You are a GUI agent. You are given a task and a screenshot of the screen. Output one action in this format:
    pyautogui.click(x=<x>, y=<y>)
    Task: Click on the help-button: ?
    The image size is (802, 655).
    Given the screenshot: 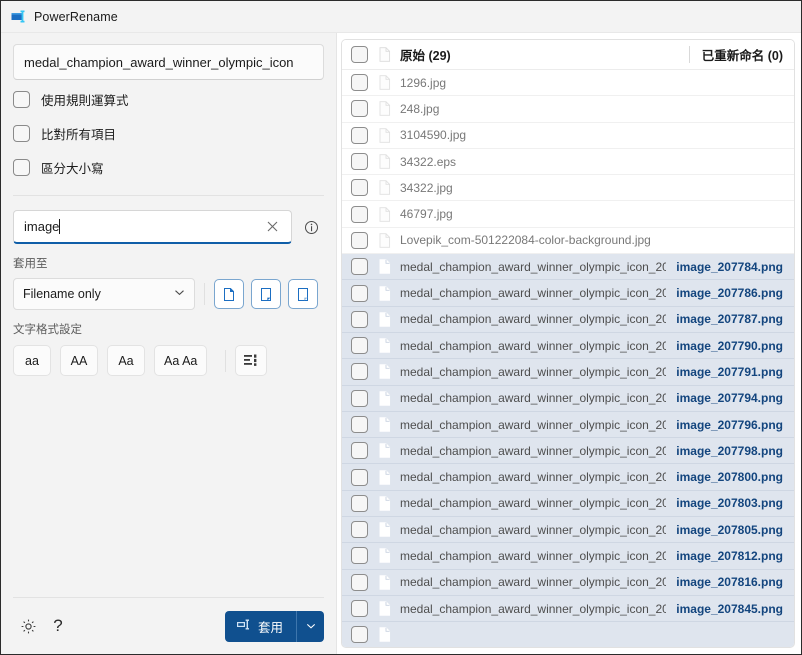 What is the action you would take?
    pyautogui.click(x=58, y=626)
    